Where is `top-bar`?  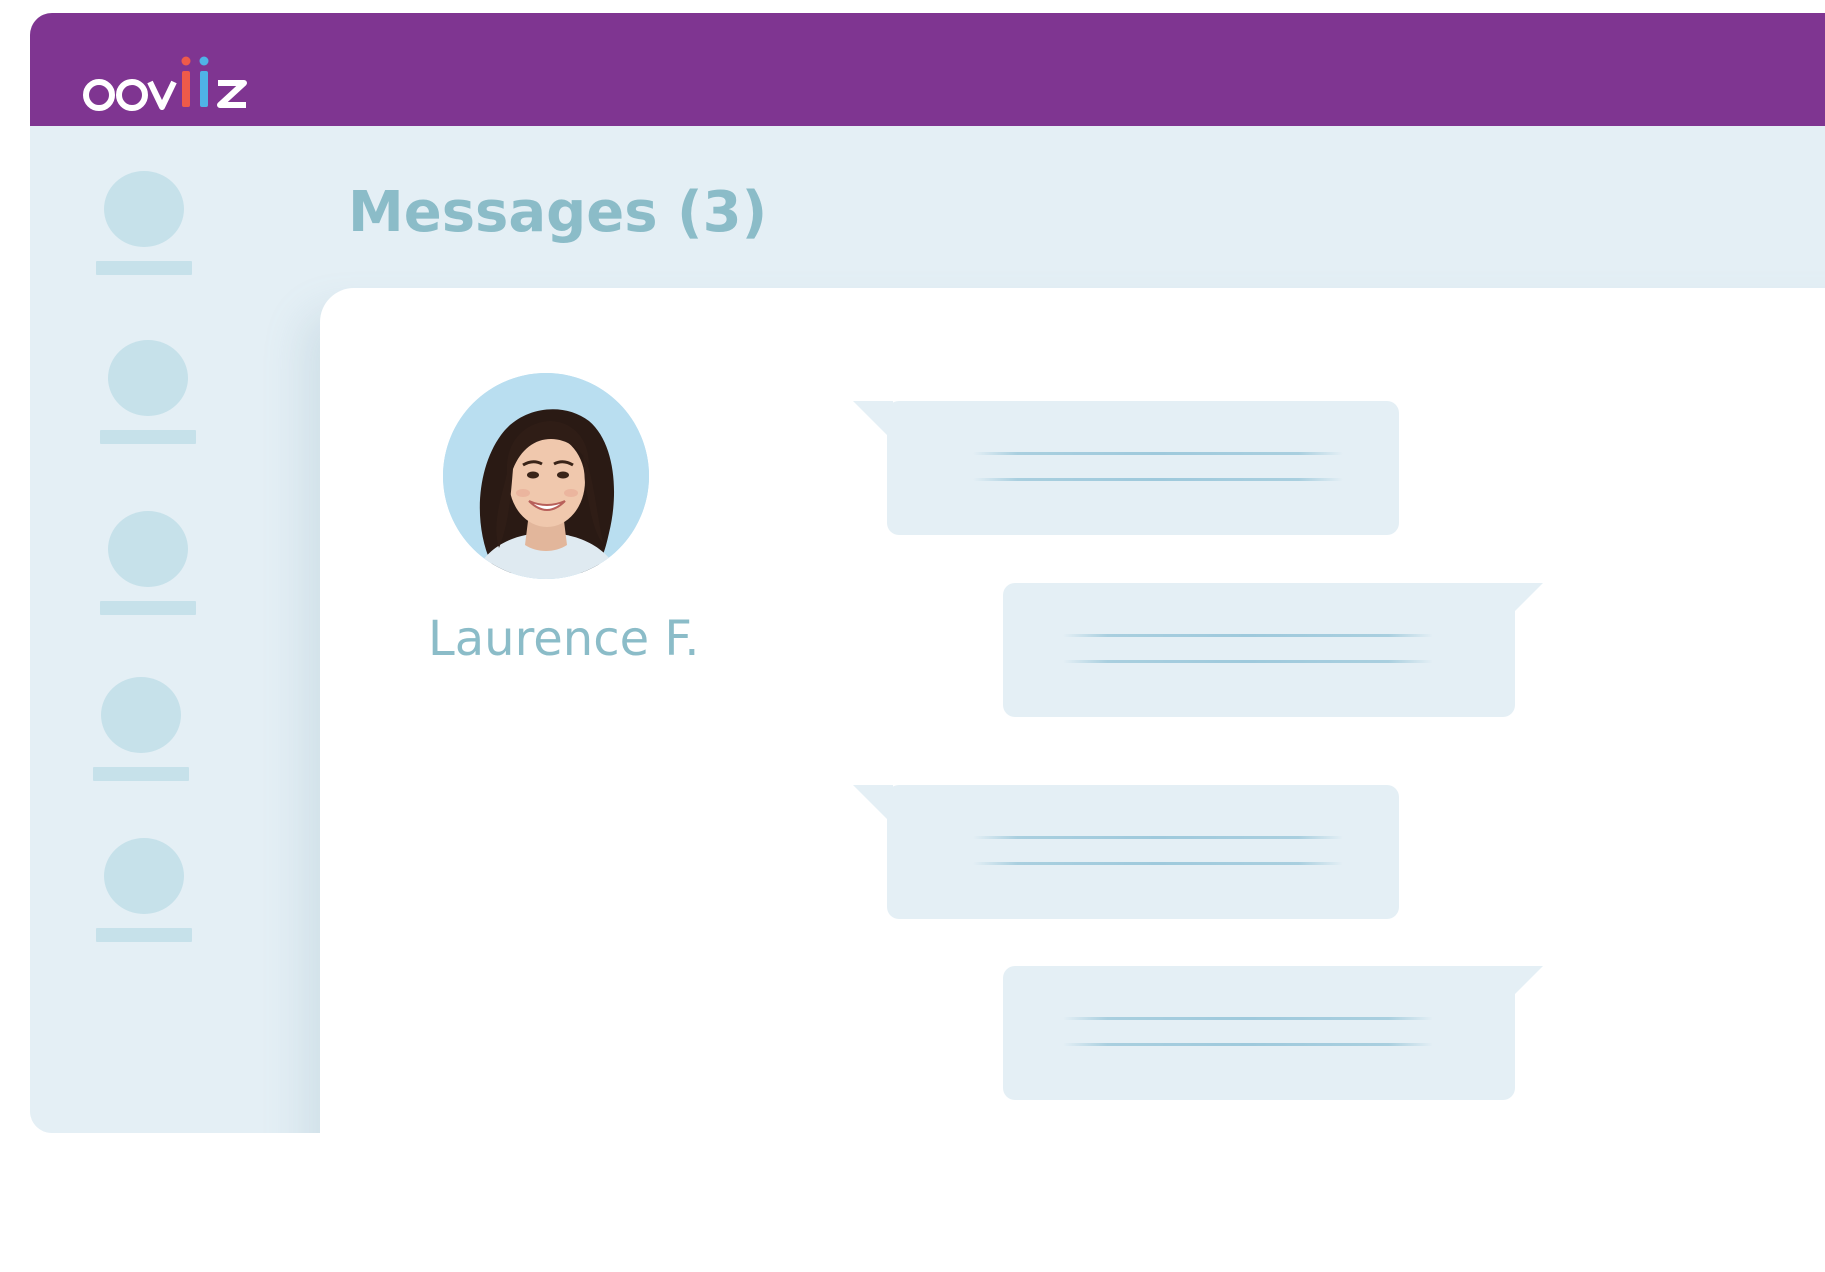 top-bar is located at coordinates (927, 69).